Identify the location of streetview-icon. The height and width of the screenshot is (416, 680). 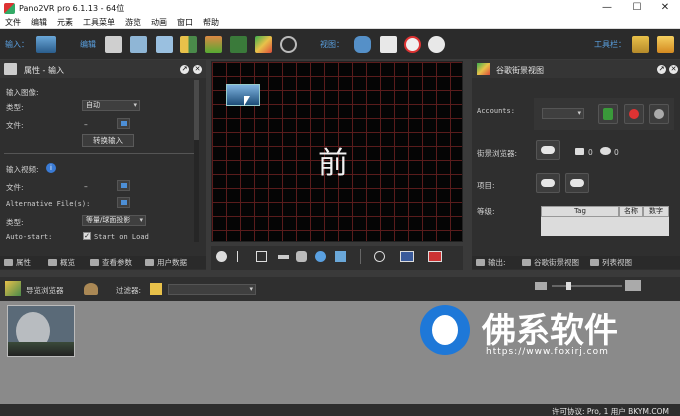
(483, 69).